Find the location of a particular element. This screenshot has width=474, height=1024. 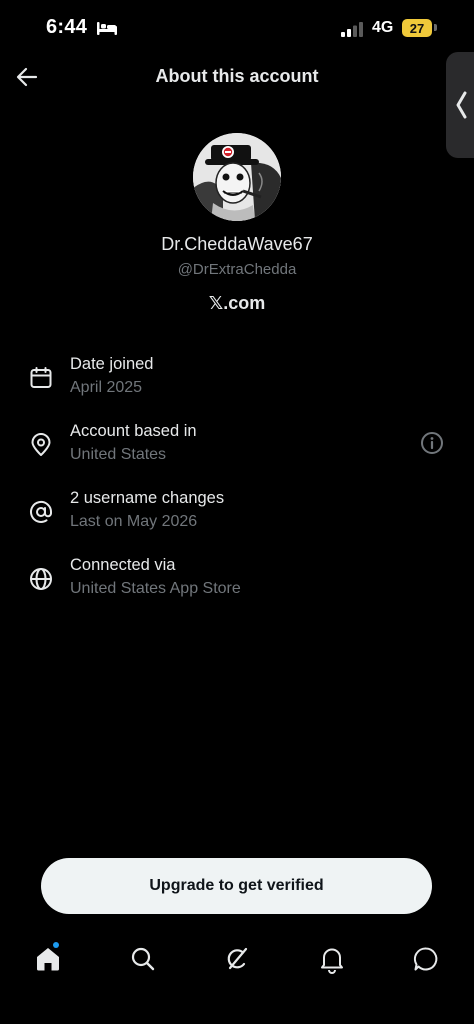

network-type: 4G is located at coordinates (383, 27).